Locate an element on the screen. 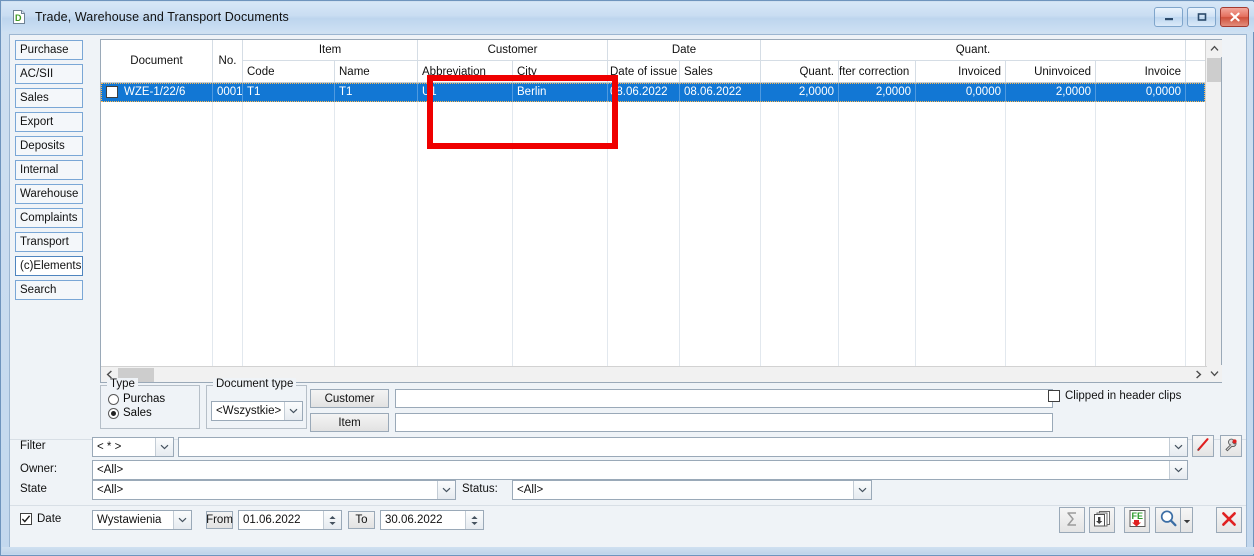  vertical-scroll-thumb is located at coordinates (1214, 70).